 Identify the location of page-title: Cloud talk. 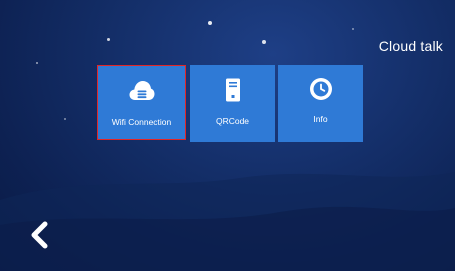
(410, 46).